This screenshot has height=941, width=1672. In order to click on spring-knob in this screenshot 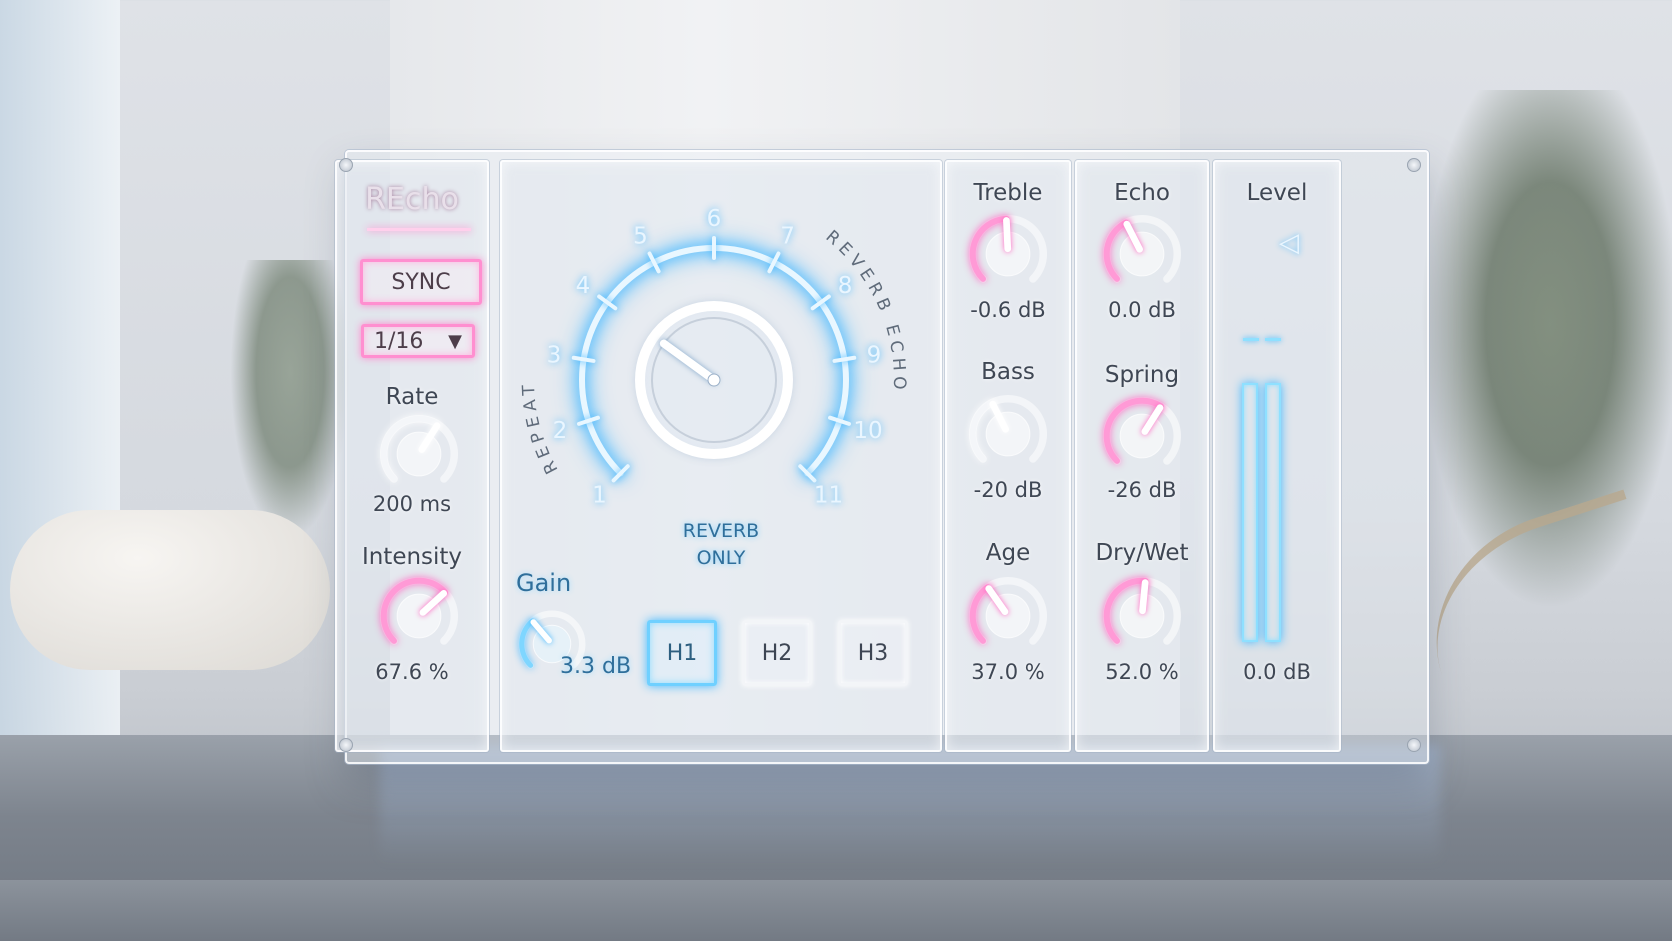, I will do `click(1142, 436)`.